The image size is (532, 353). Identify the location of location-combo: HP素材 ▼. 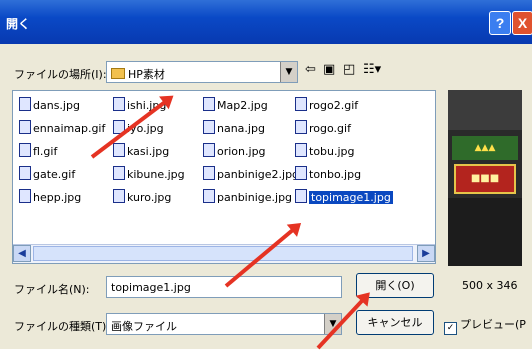
(202, 72).